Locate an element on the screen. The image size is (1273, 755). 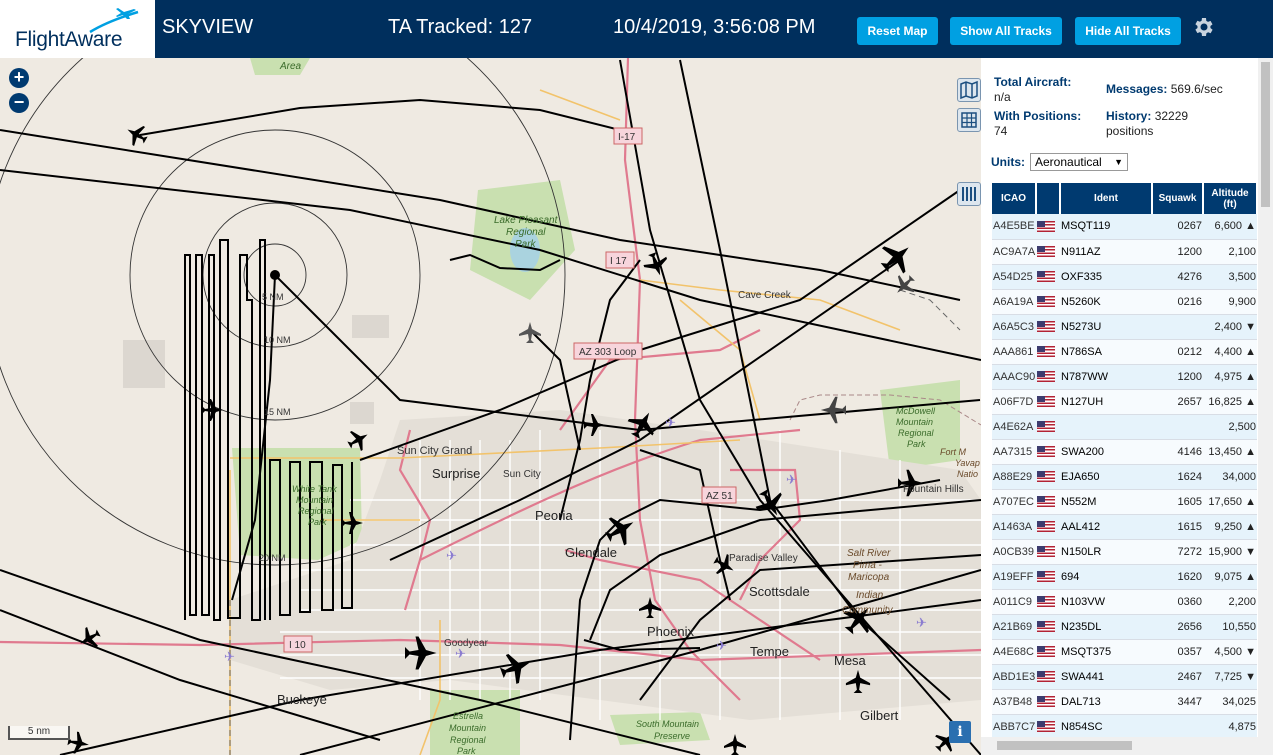
columns-icon is located at coordinates (969, 194).